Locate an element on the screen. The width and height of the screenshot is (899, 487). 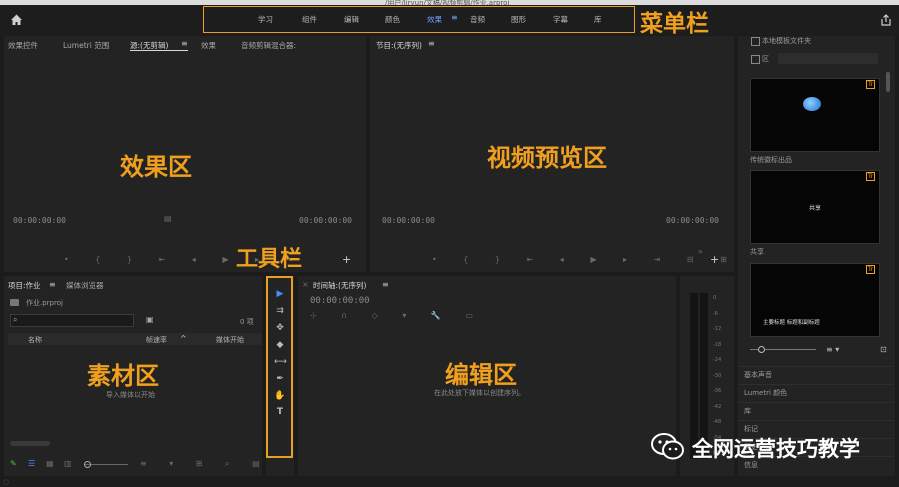
program-expand-icon: » is located at coordinates (700, 251).